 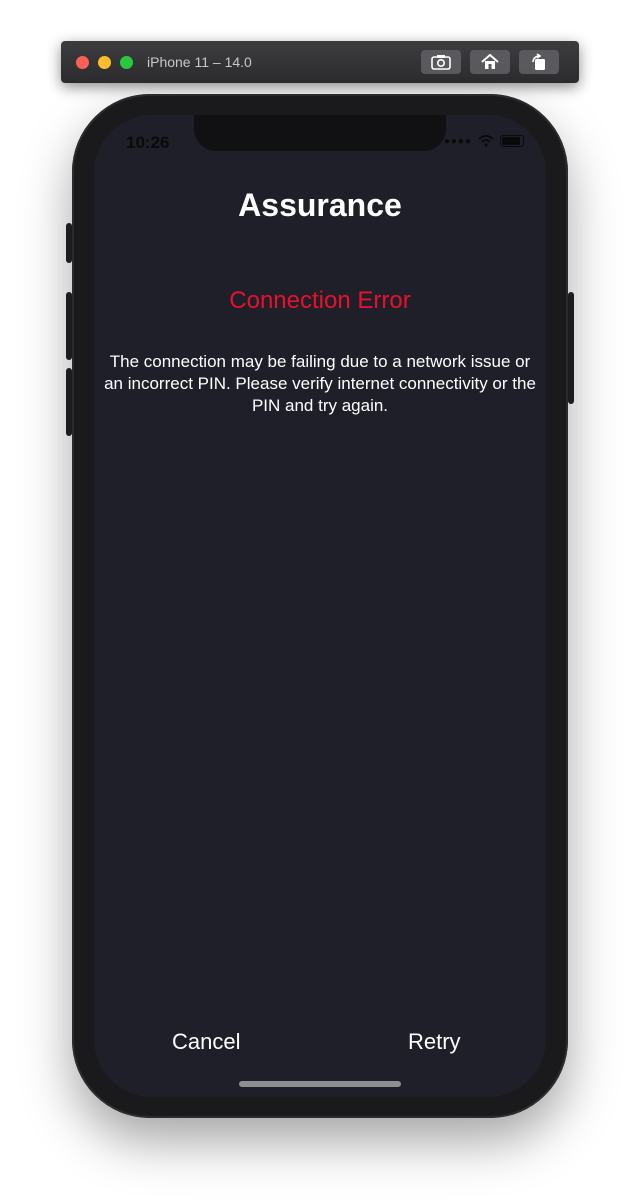 What do you see at coordinates (457, 141) in the screenshot?
I see `signal-icon: ●●●●` at bounding box center [457, 141].